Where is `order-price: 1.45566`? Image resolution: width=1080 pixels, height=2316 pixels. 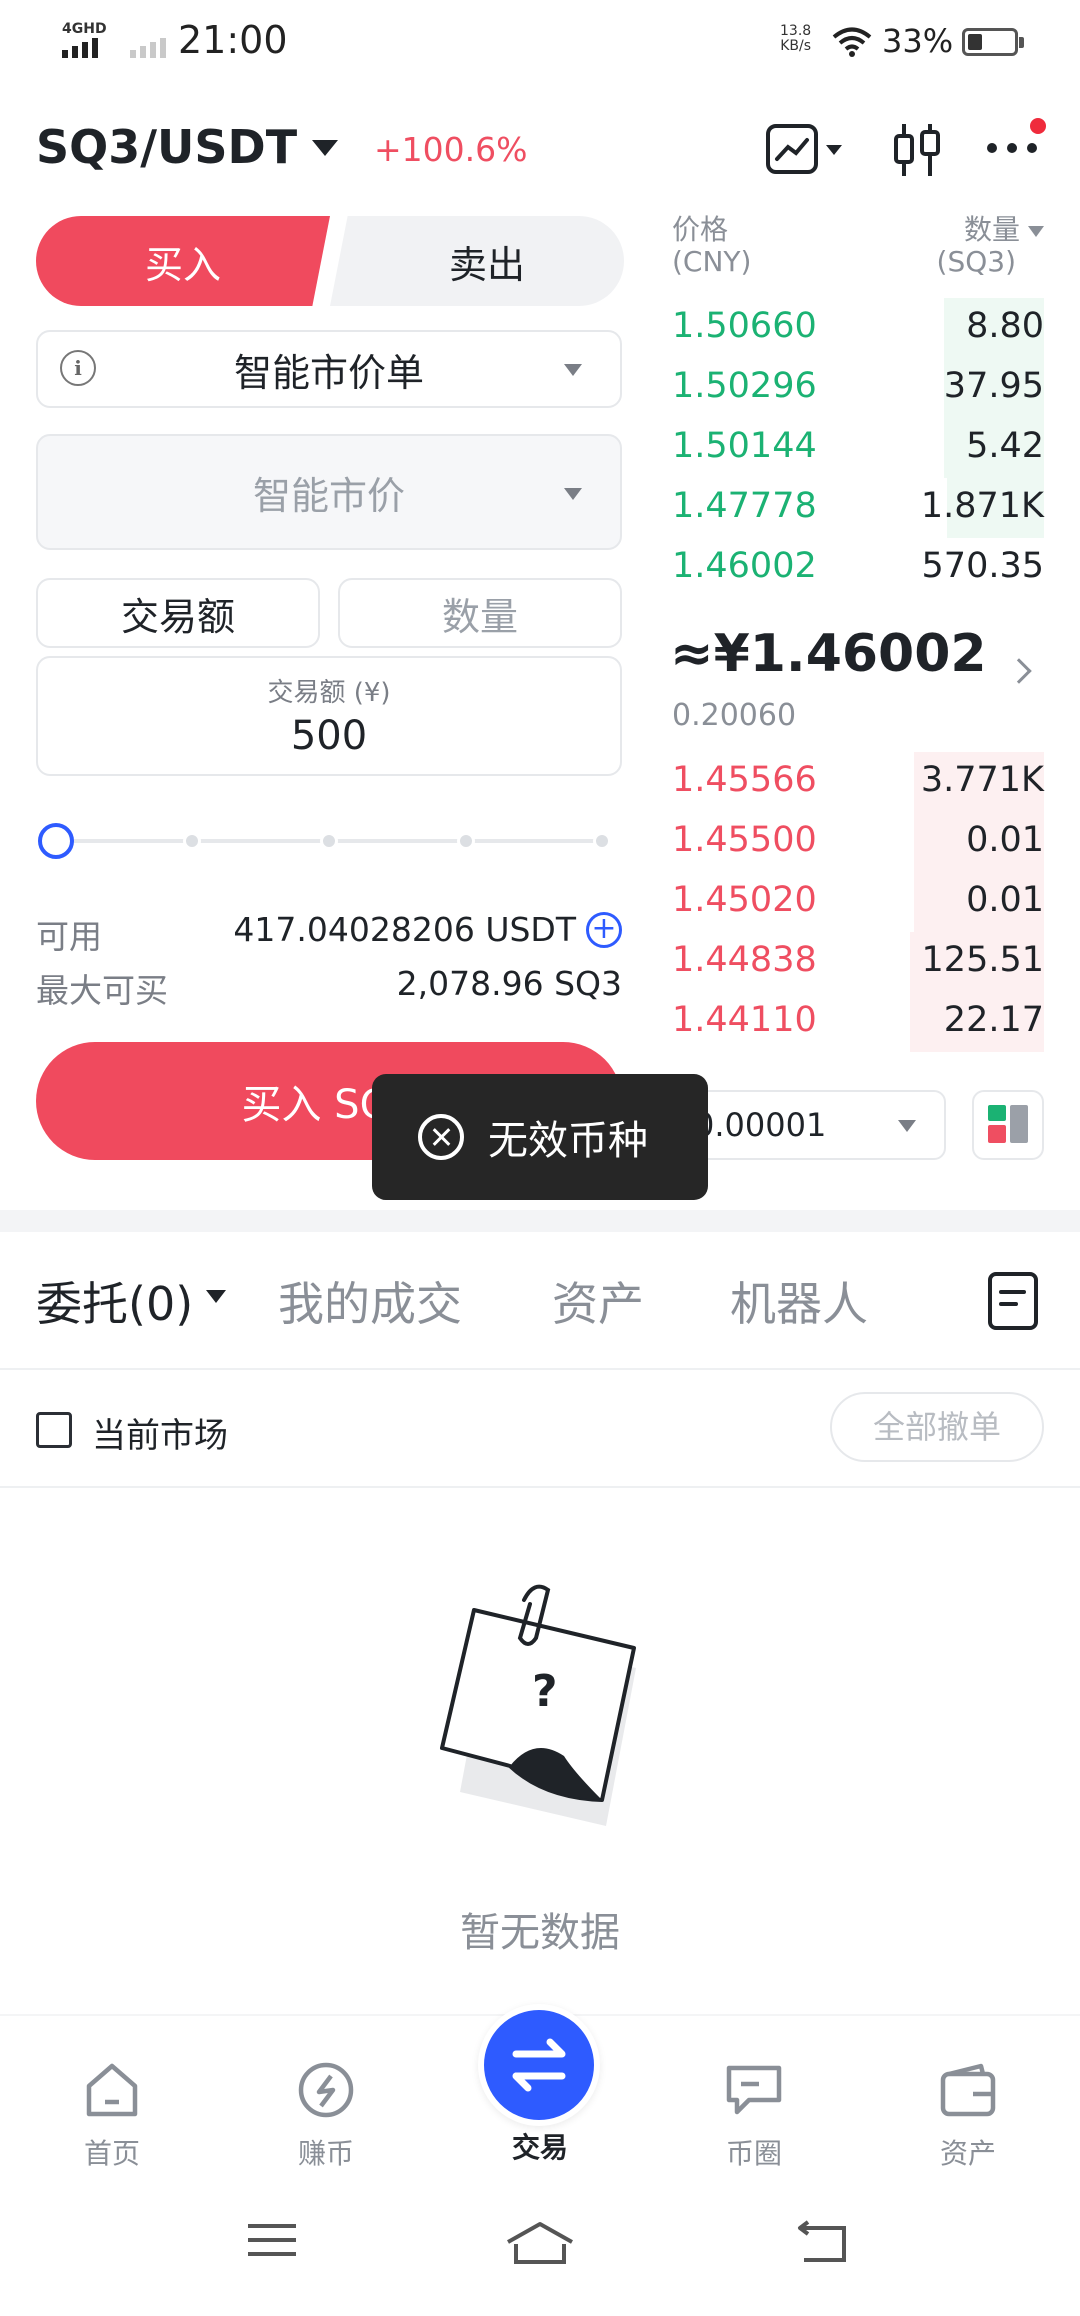 order-price: 1.45566 is located at coordinates (744, 780).